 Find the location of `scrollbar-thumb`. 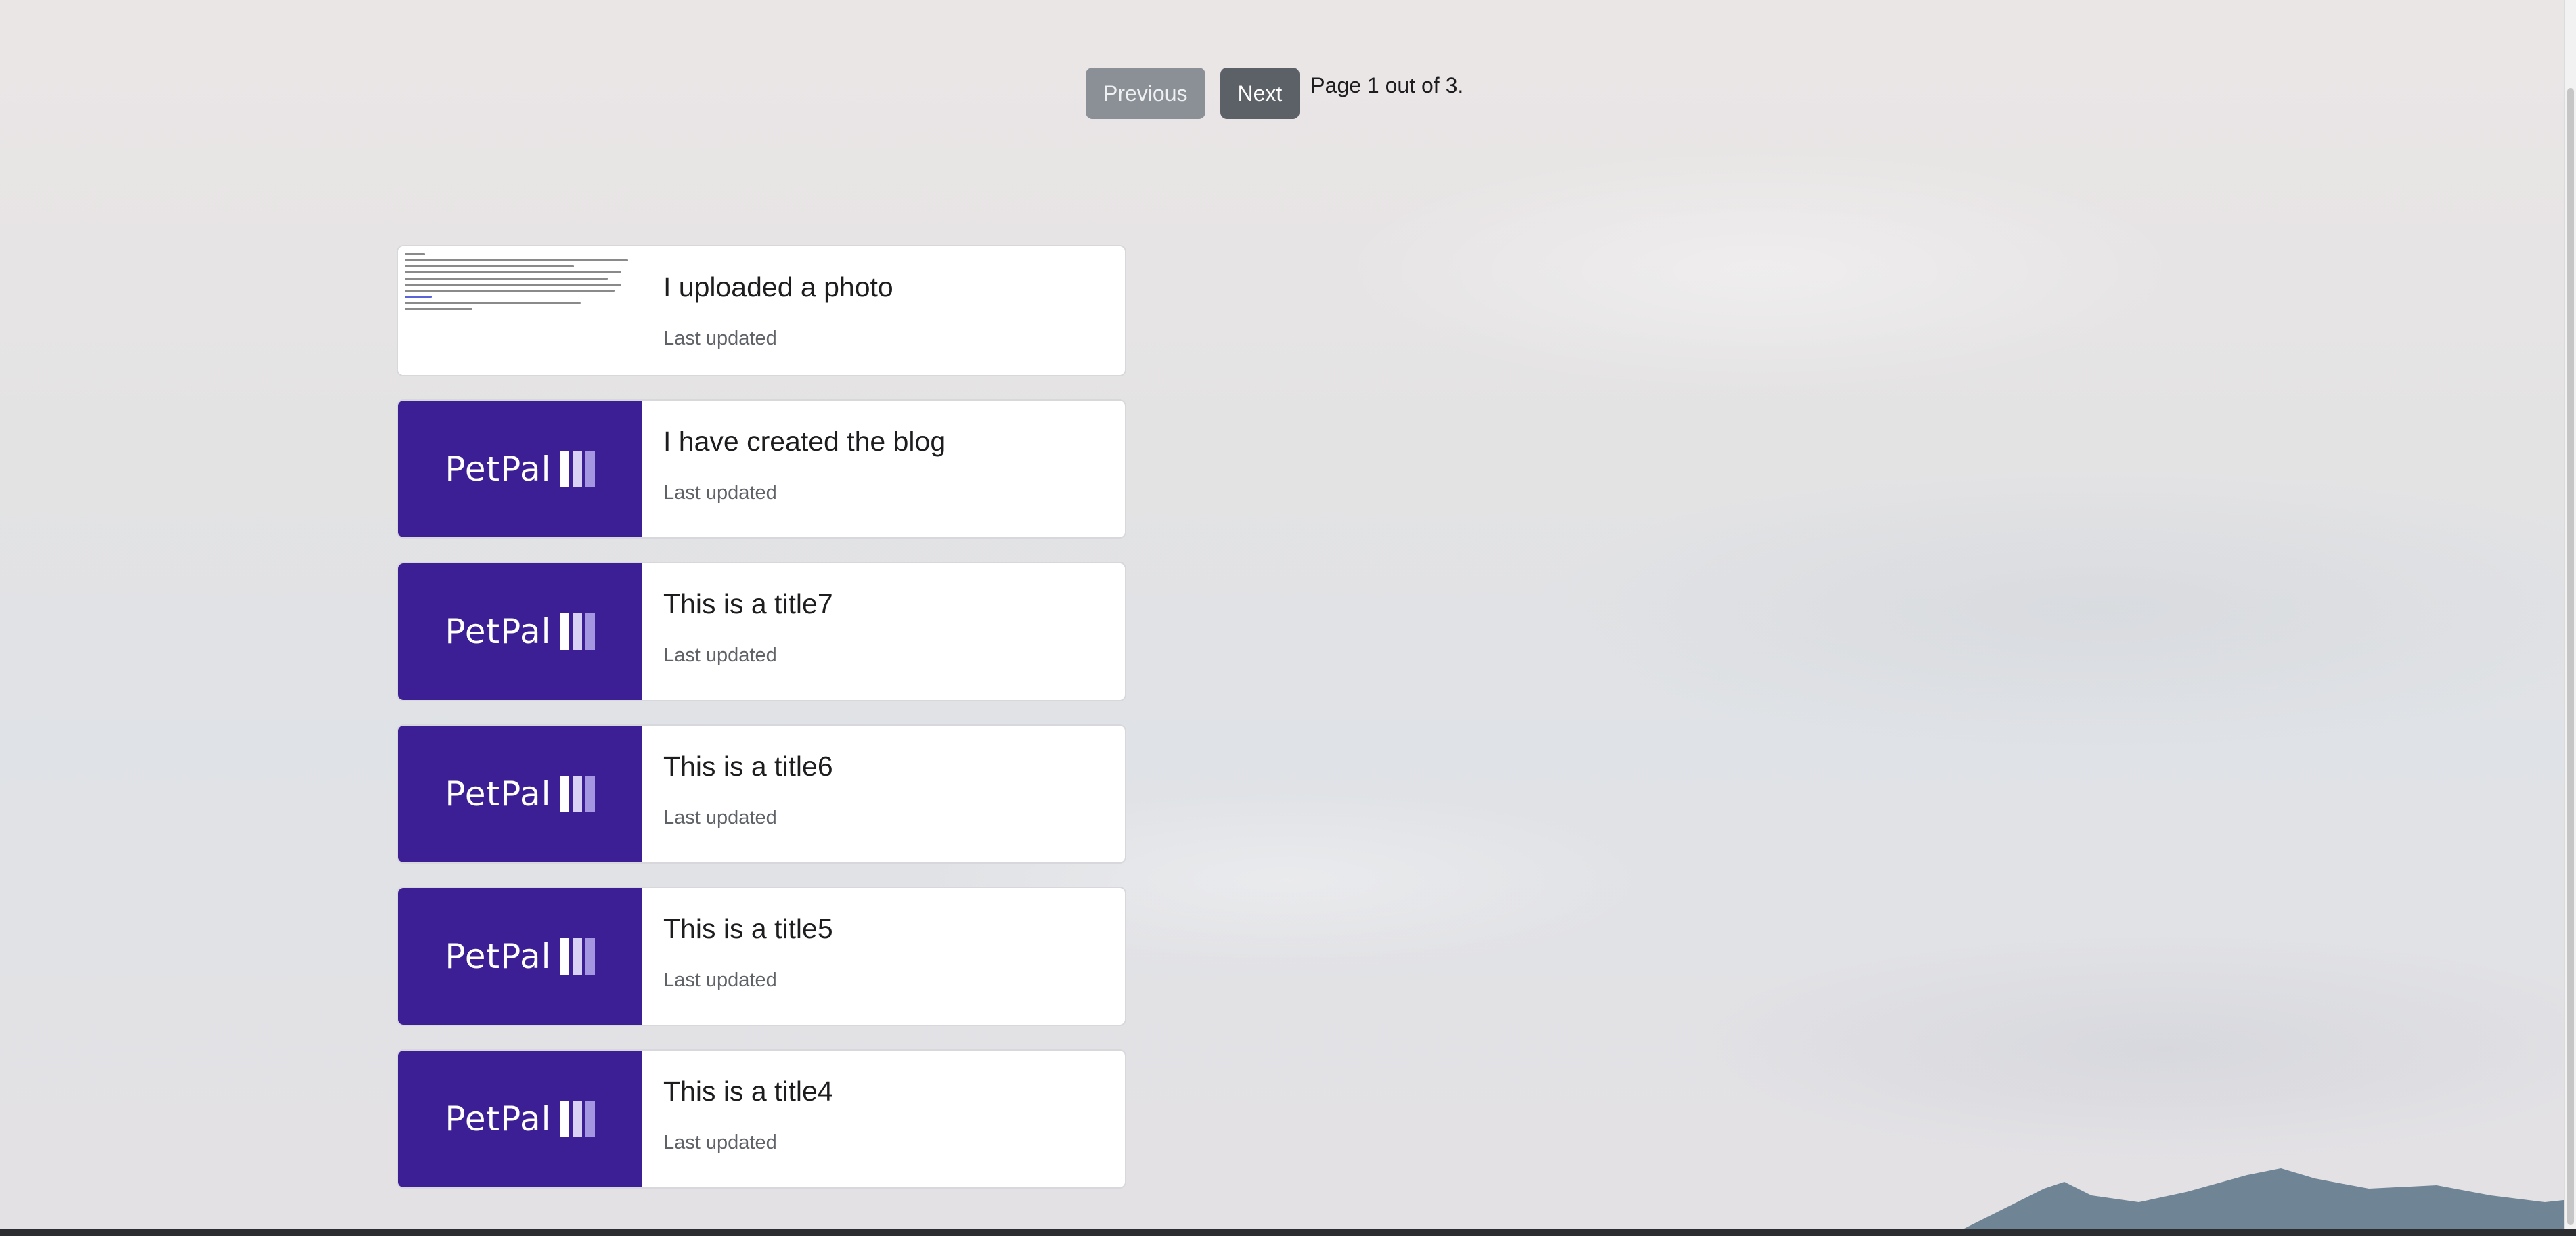

scrollbar-thumb is located at coordinates (2570, 656).